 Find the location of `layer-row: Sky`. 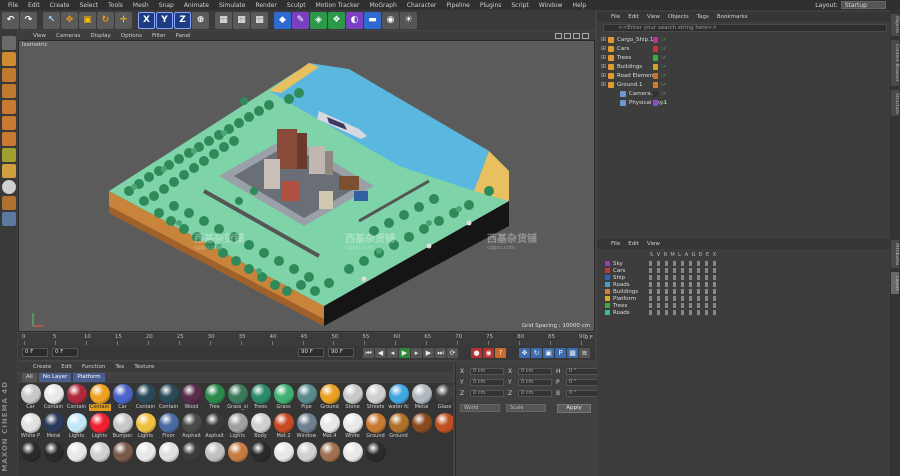

layer-row: Sky is located at coordinates (743, 263).